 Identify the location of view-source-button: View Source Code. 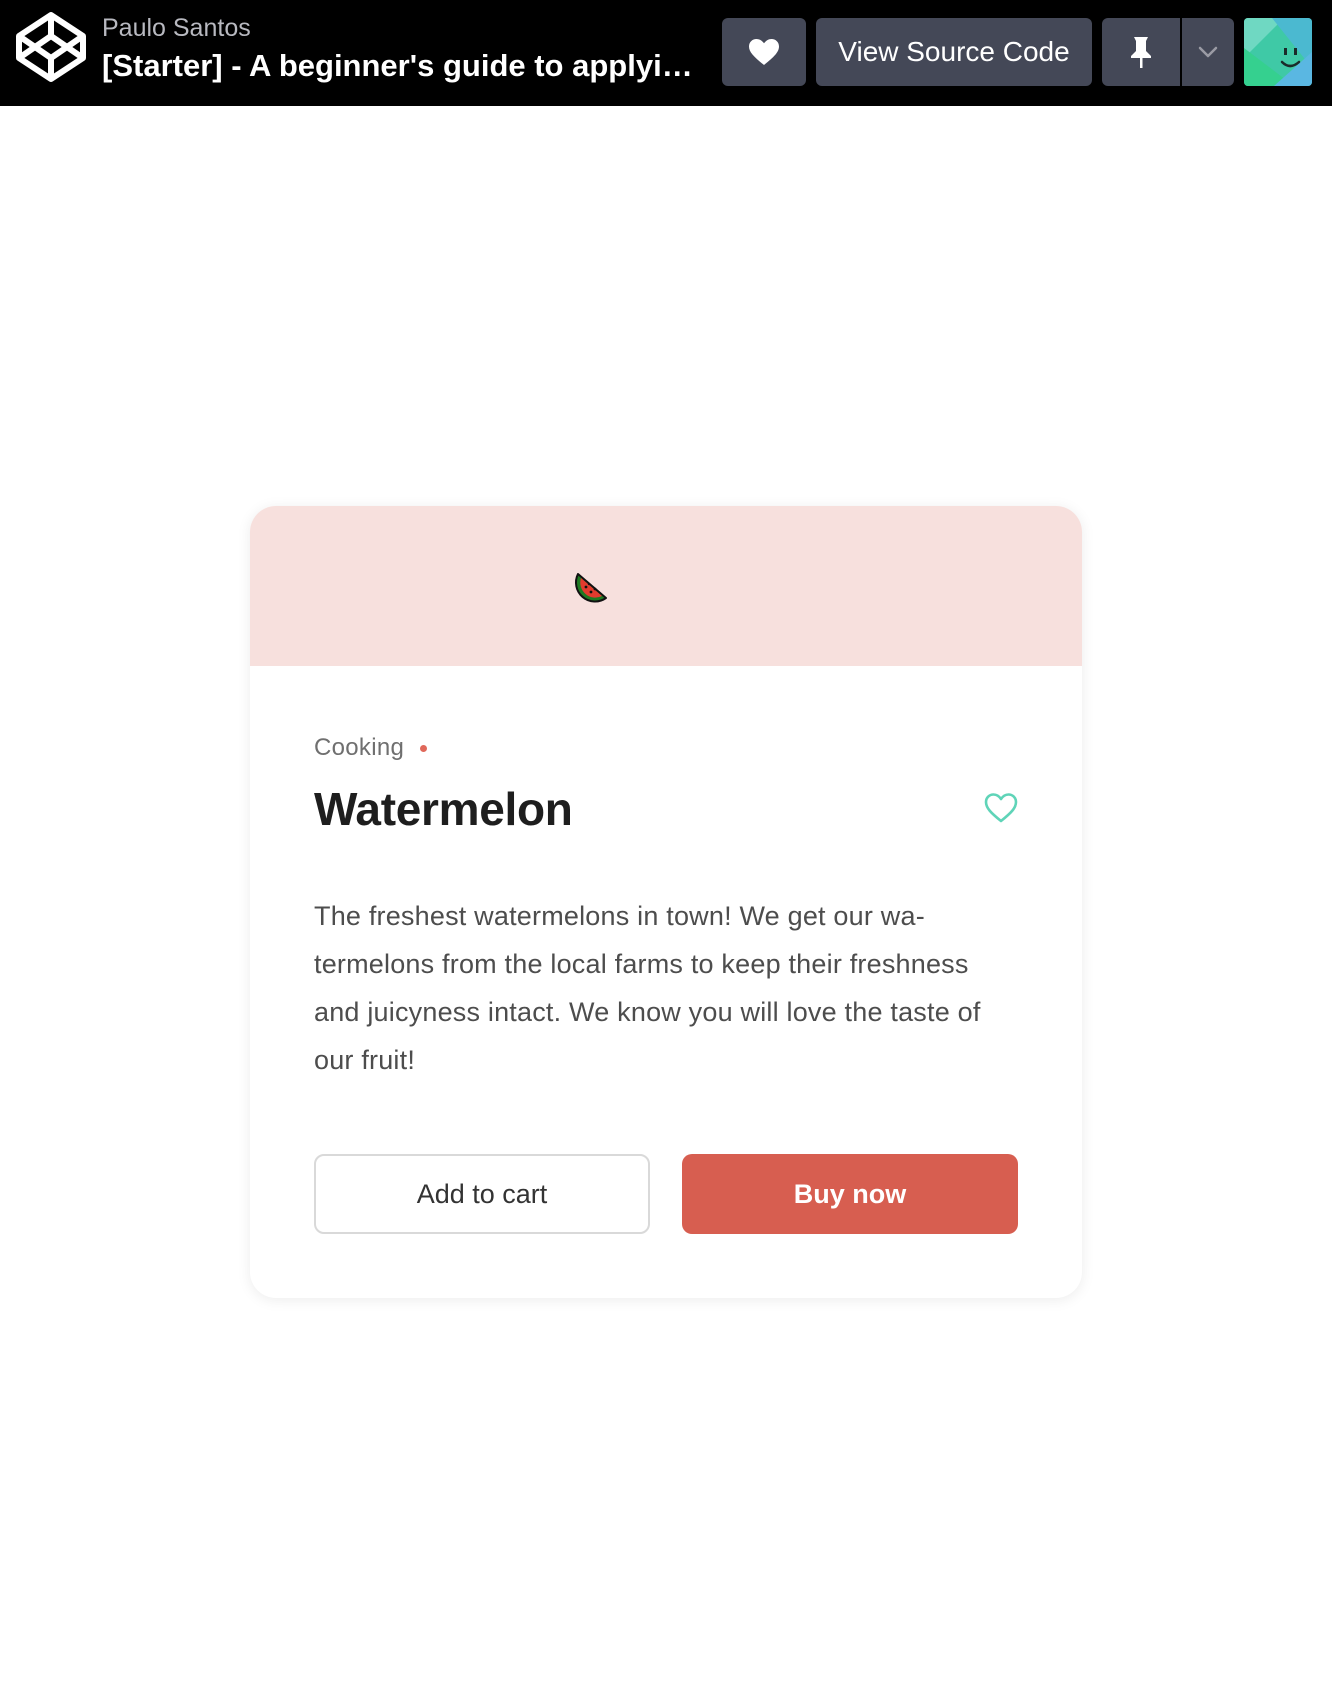
(954, 52).